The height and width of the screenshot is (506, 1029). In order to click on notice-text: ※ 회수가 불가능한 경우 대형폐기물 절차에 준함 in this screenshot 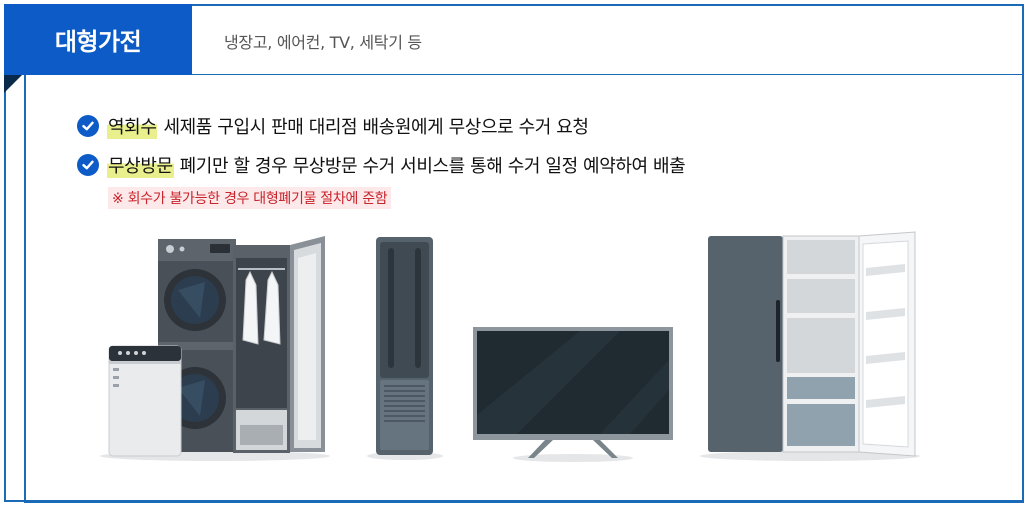, I will do `click(250, 198)`.